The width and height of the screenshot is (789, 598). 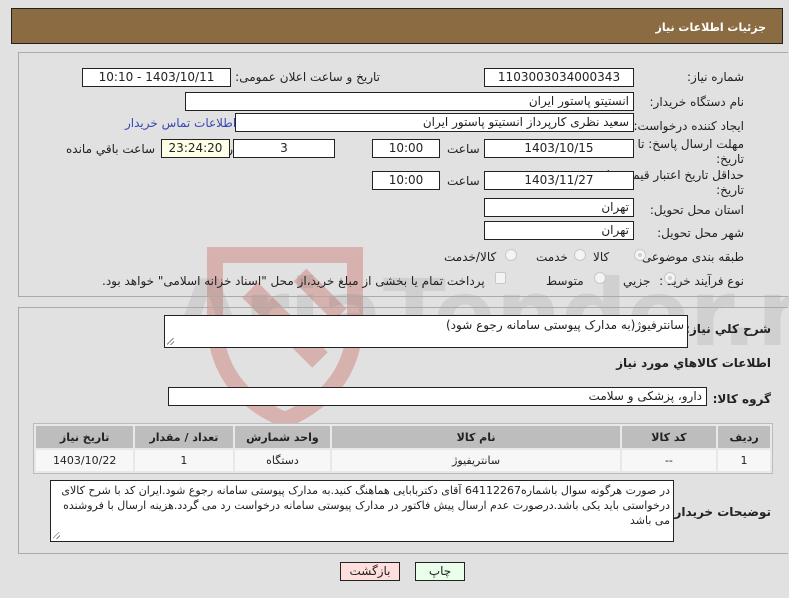 I want to click on category-option-both: کالا/خدمت, so click(x=470, y=257).